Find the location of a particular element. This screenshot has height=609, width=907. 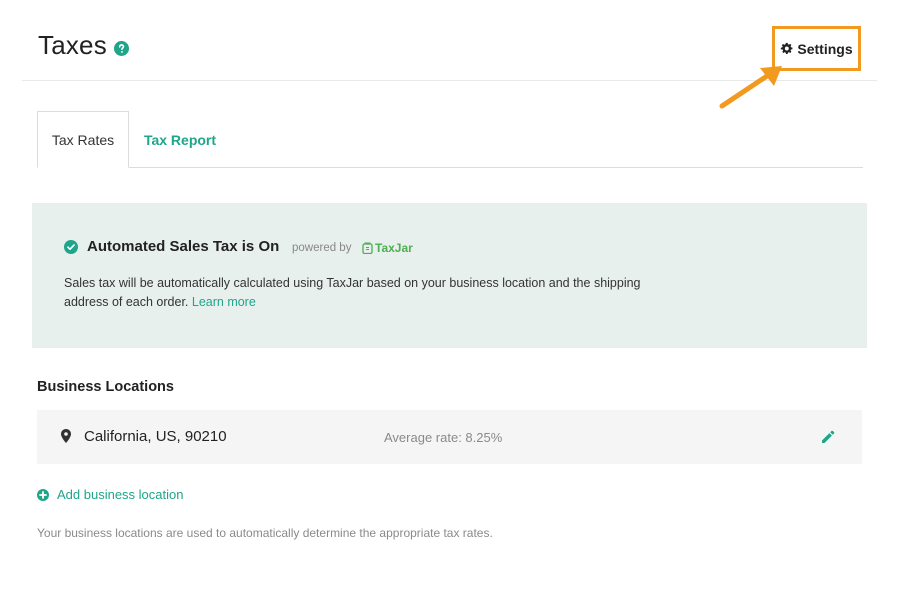

add-business-location-button: Add business location is located at coordinates (110, 494).